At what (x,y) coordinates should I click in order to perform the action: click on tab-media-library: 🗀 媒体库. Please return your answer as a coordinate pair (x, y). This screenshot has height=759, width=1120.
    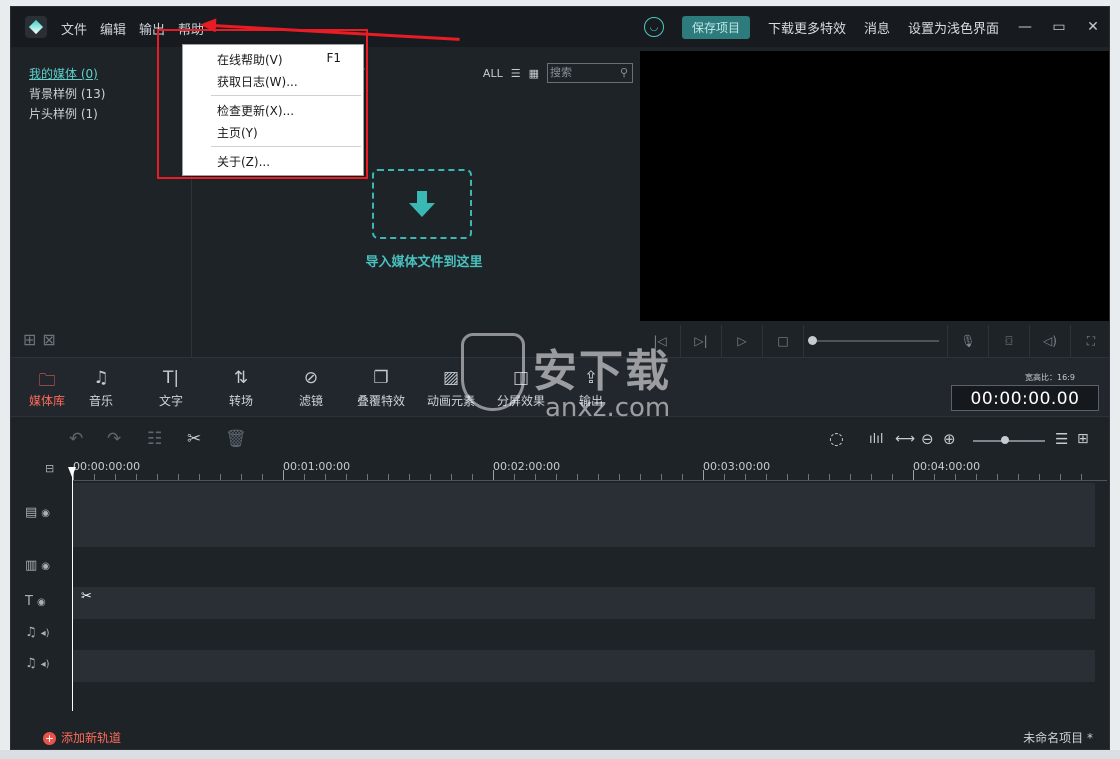
    Looking at the image, I should click on (47, 388).